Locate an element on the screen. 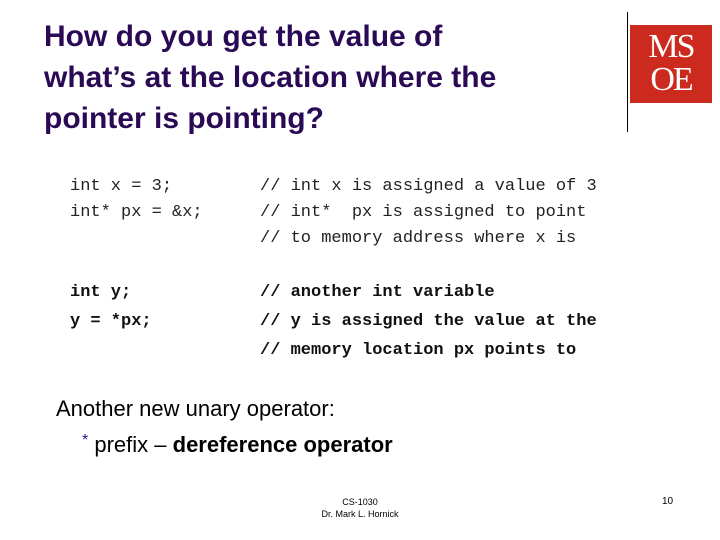 This screenshot has height=540, width=720. msoe-logo: MS OE is located at coordinates (671, 64).